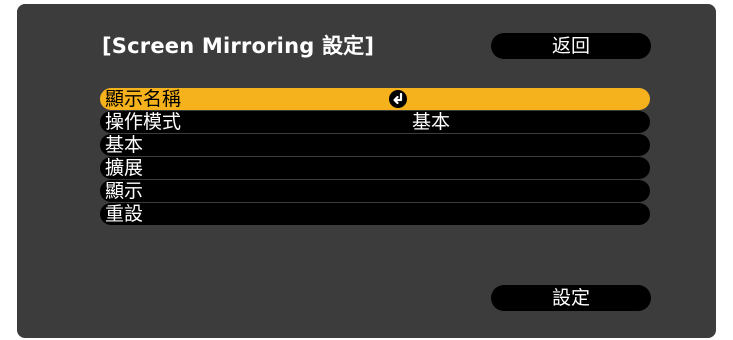 The height and width of the screenshot is (340, 733). I want to click on menu-item-operation-mode: 操作模式 基本, so click(375, 122).